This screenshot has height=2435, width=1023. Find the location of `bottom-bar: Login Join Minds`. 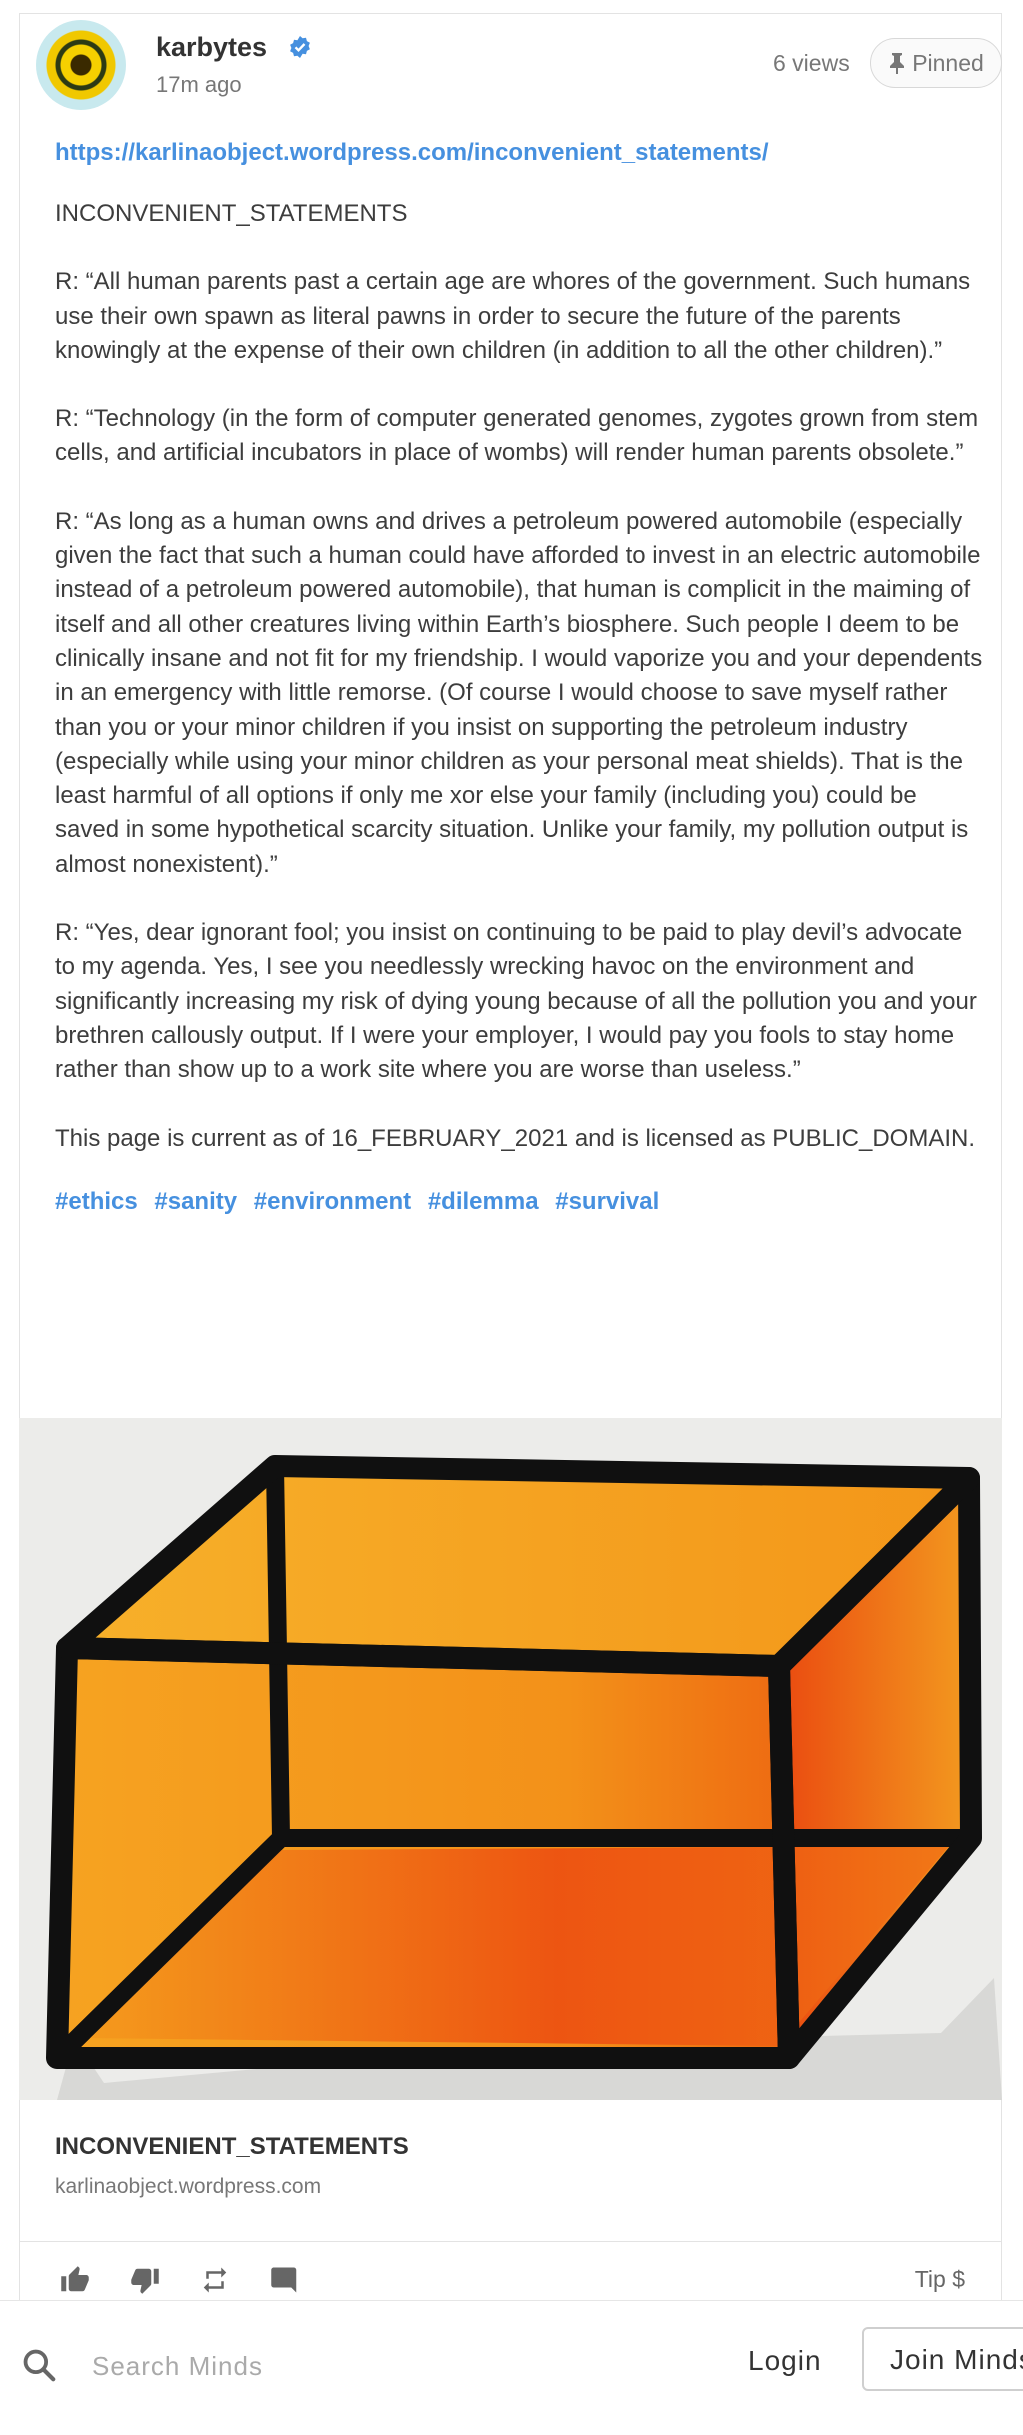

bottom-bar: Login Join Minds is located at coordinates (511, 2367).